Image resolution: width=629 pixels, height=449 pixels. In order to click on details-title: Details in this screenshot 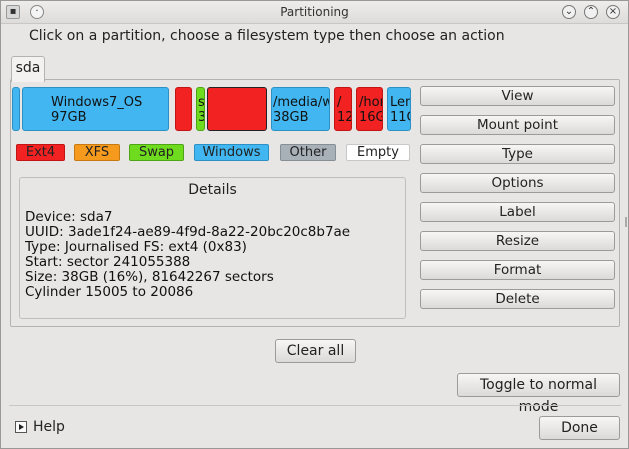, I will do `click(212, 190)`.